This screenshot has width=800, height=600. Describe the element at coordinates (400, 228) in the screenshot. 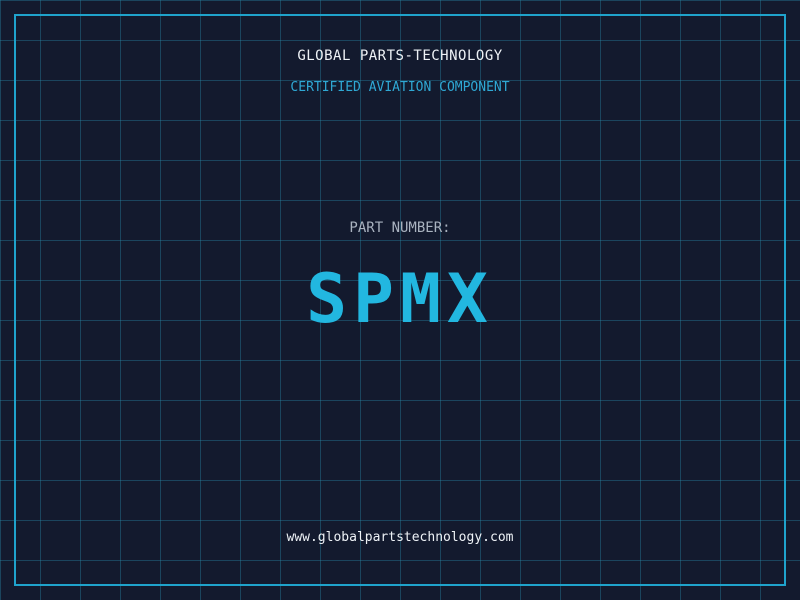

I see `part-number-label: PART NUMBER:` at that location.